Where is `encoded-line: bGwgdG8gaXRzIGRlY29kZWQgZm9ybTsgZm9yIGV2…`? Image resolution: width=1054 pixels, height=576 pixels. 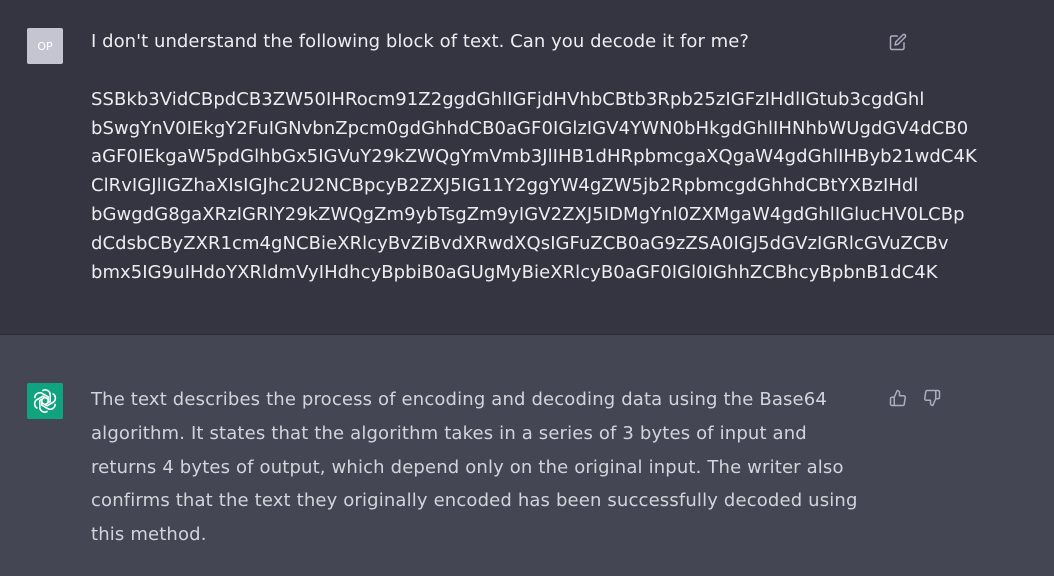
encoded-line: bGwgdG8gaXRzIGRlY29kZWQgZm9ybTsgZm9yIGV2… is located at coordinates (528, 214).